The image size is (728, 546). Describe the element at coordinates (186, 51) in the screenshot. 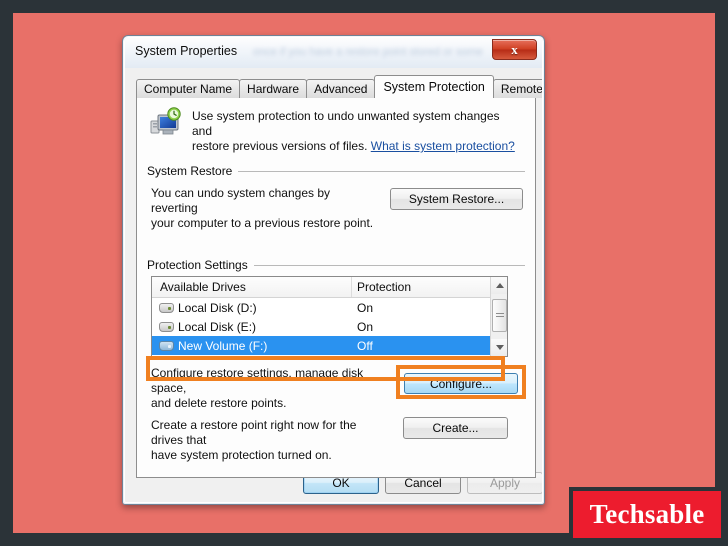

I see `window-title: System Properties` at that location.